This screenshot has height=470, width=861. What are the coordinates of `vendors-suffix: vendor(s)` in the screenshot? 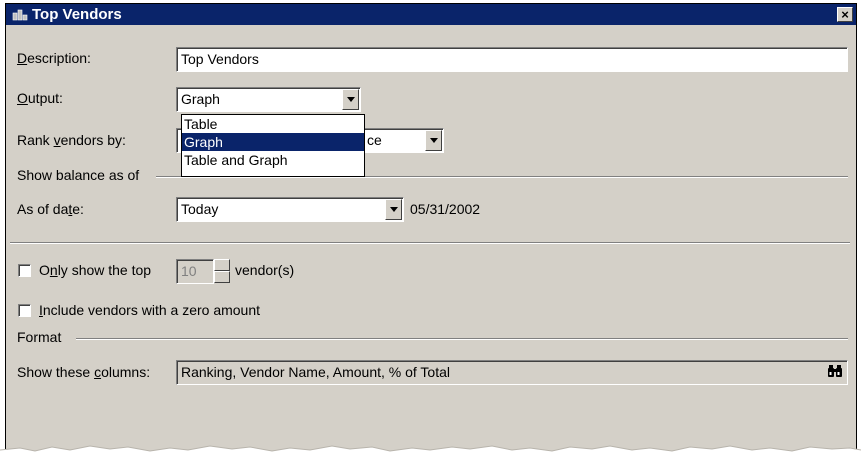 It's located at (265, 270).